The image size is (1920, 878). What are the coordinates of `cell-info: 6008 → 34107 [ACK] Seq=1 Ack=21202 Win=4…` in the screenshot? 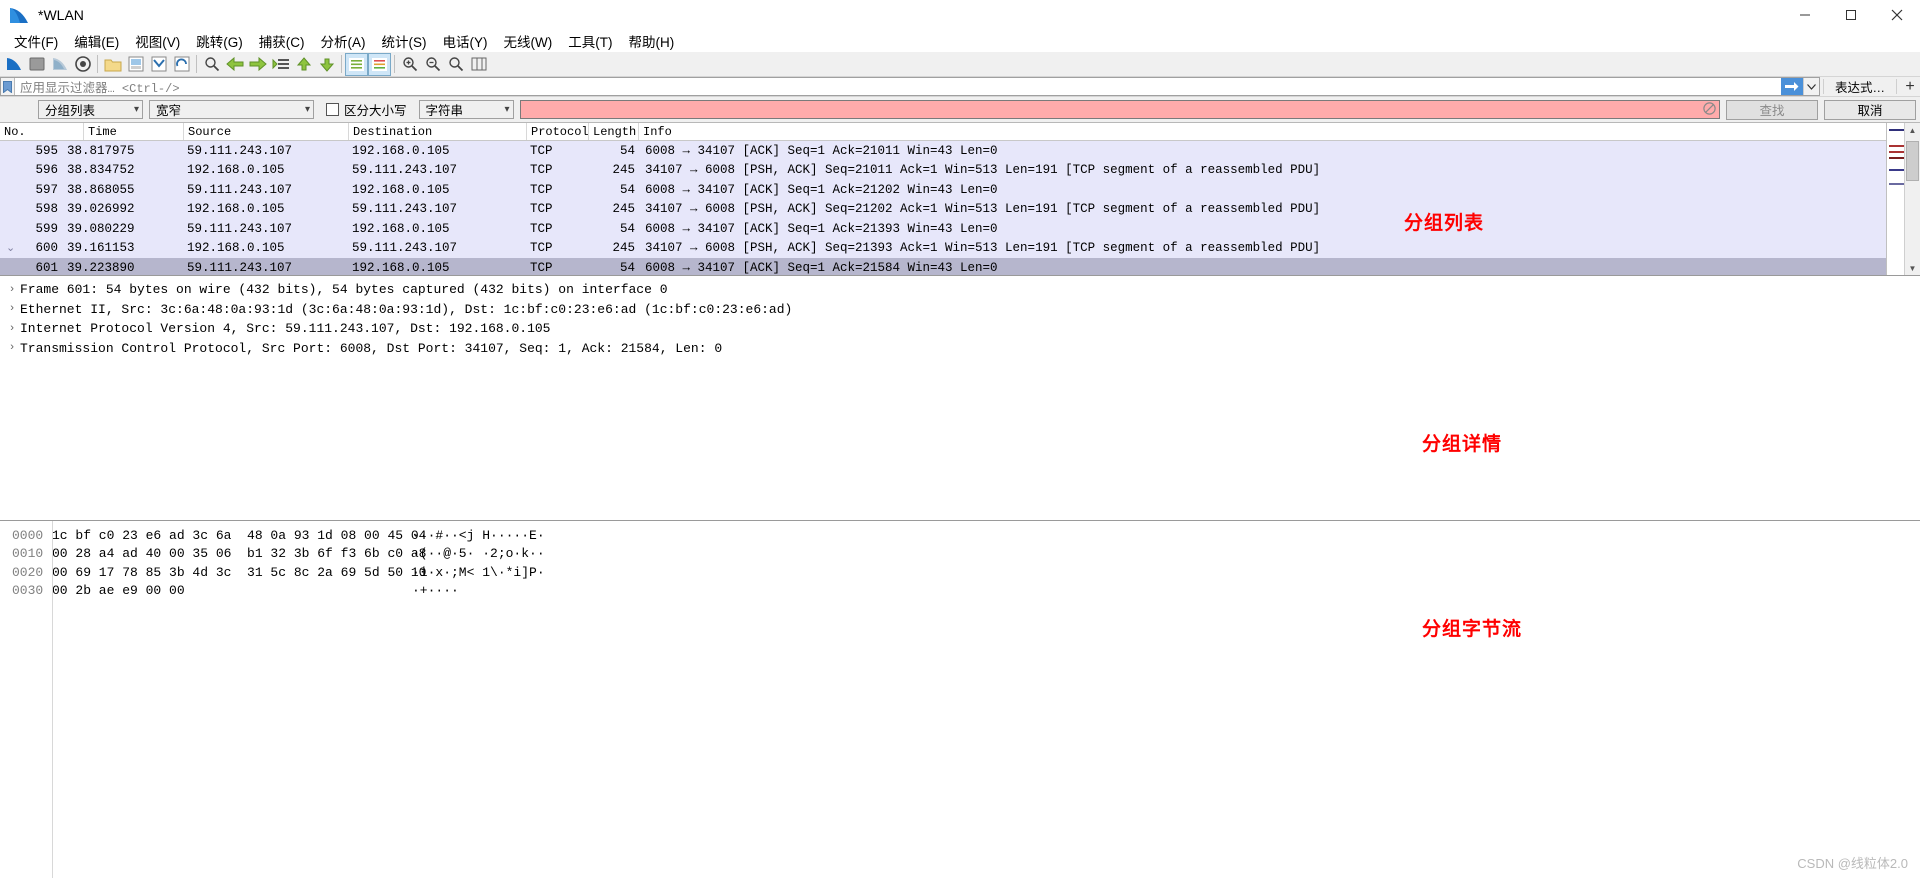 It's located at (821, 189).